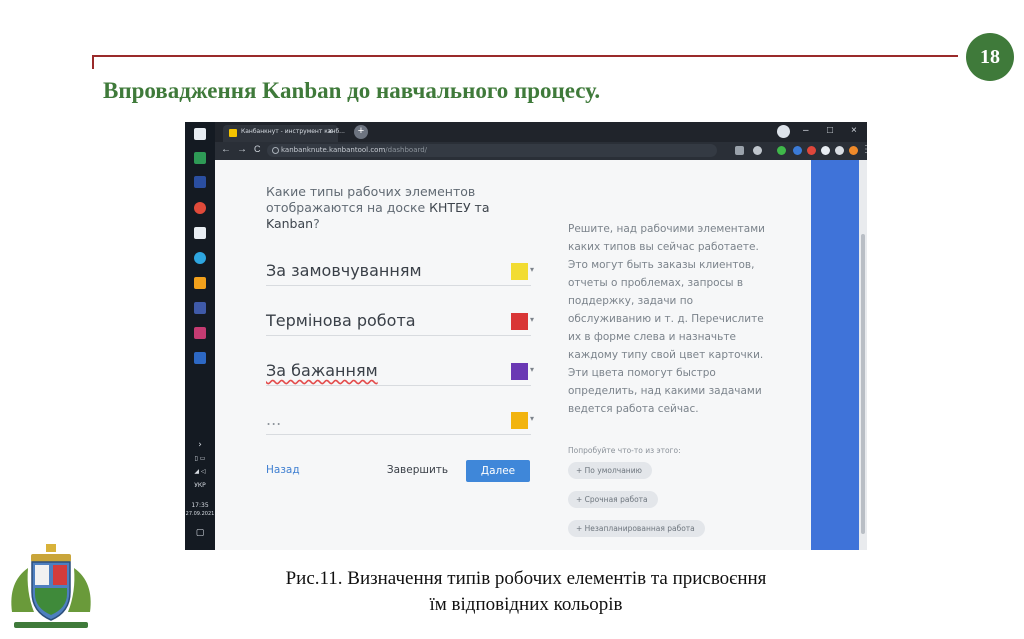  I want to click on slide-number-badge: 18, so click(990, 57).